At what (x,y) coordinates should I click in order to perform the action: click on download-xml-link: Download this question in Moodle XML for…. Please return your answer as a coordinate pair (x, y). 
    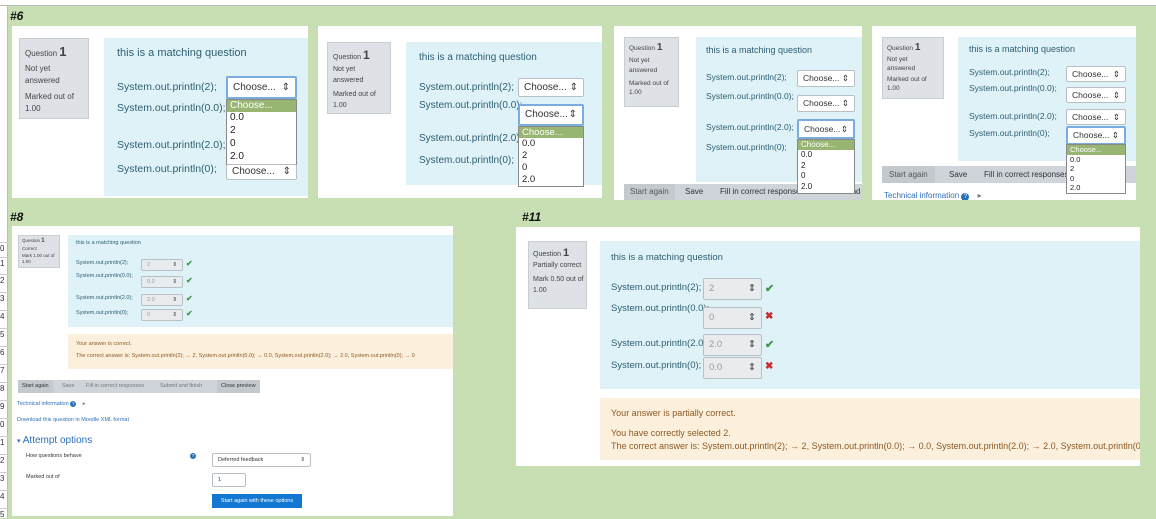
    Looking at the image, I should click on (73, 420).